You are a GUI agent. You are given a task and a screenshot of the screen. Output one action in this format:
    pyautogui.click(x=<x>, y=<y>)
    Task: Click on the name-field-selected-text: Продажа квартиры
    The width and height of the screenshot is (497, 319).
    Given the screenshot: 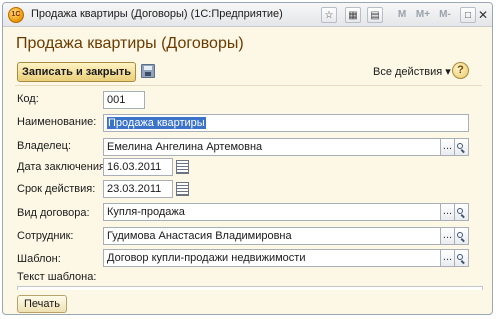 What is the action you would take?
    pyautogui.click(x=156, y=123)
    